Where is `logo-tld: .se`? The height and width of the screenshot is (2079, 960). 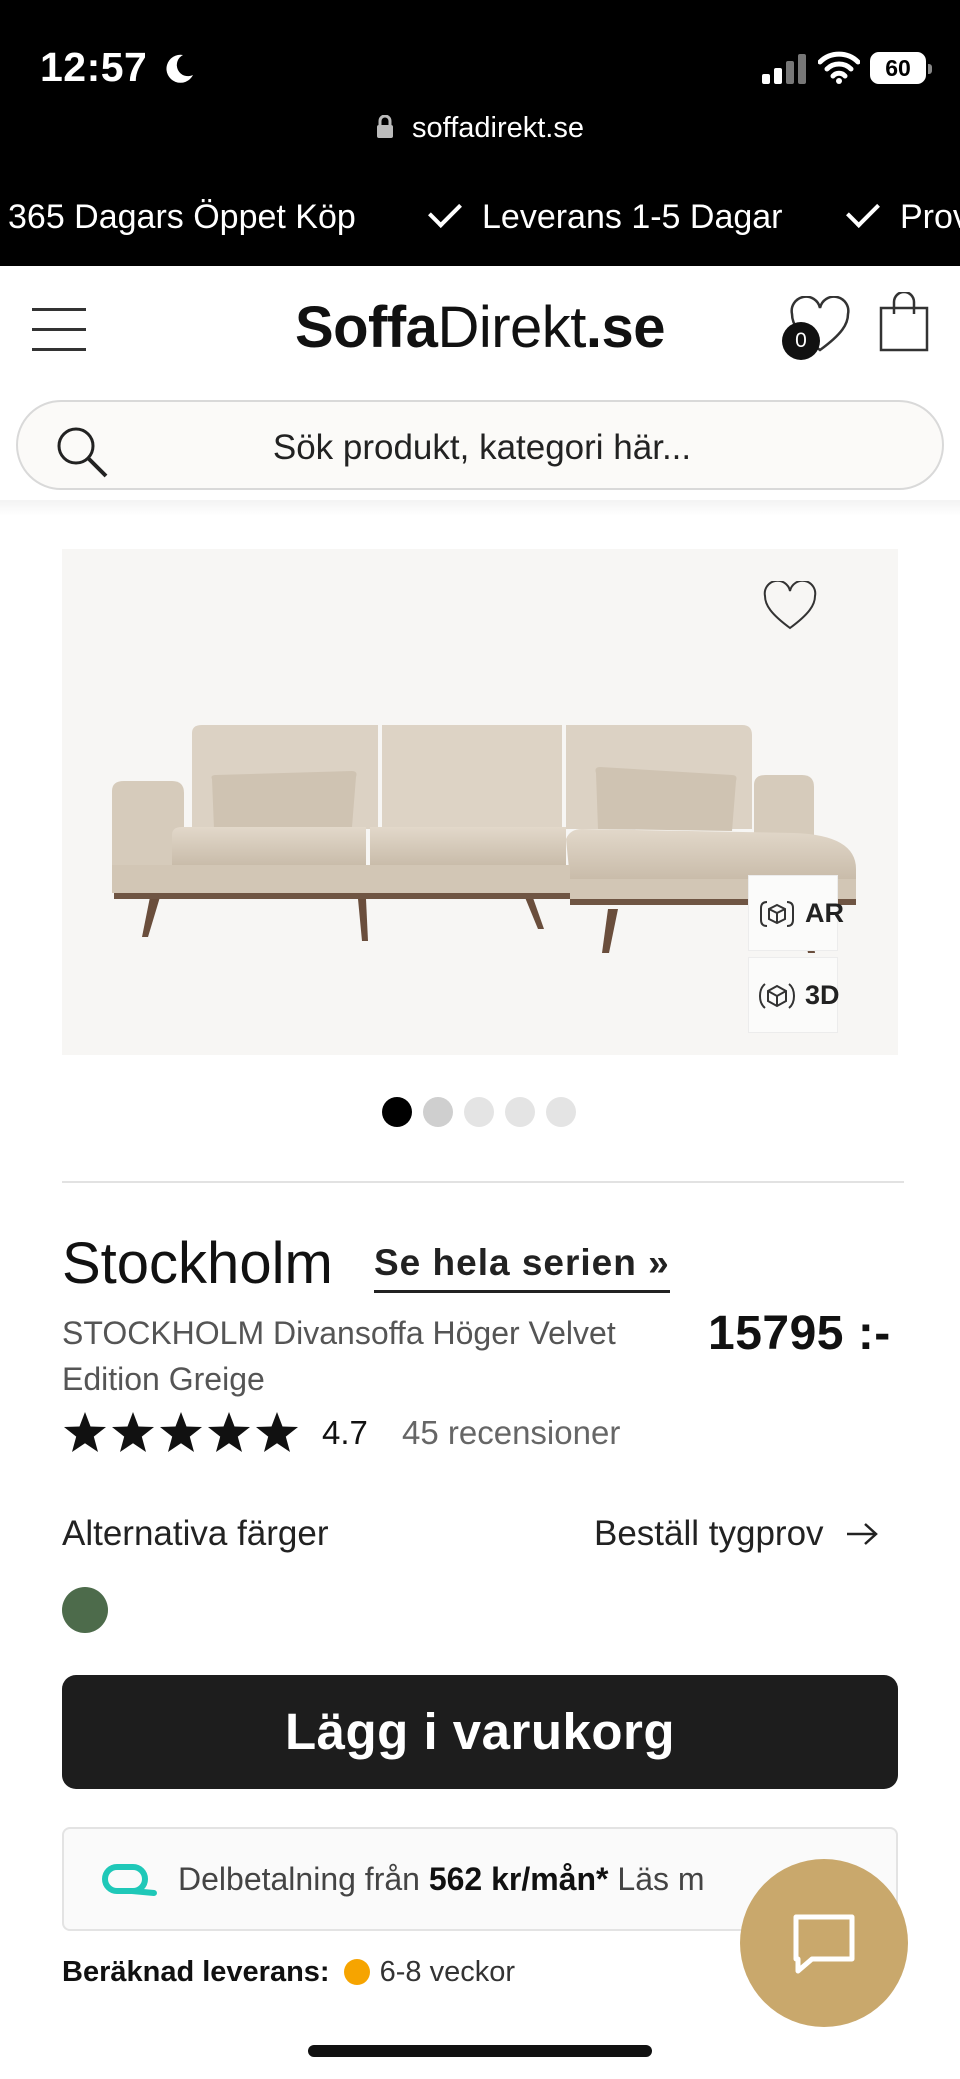 logo-tld: .se is located at coordinates (625, 327).